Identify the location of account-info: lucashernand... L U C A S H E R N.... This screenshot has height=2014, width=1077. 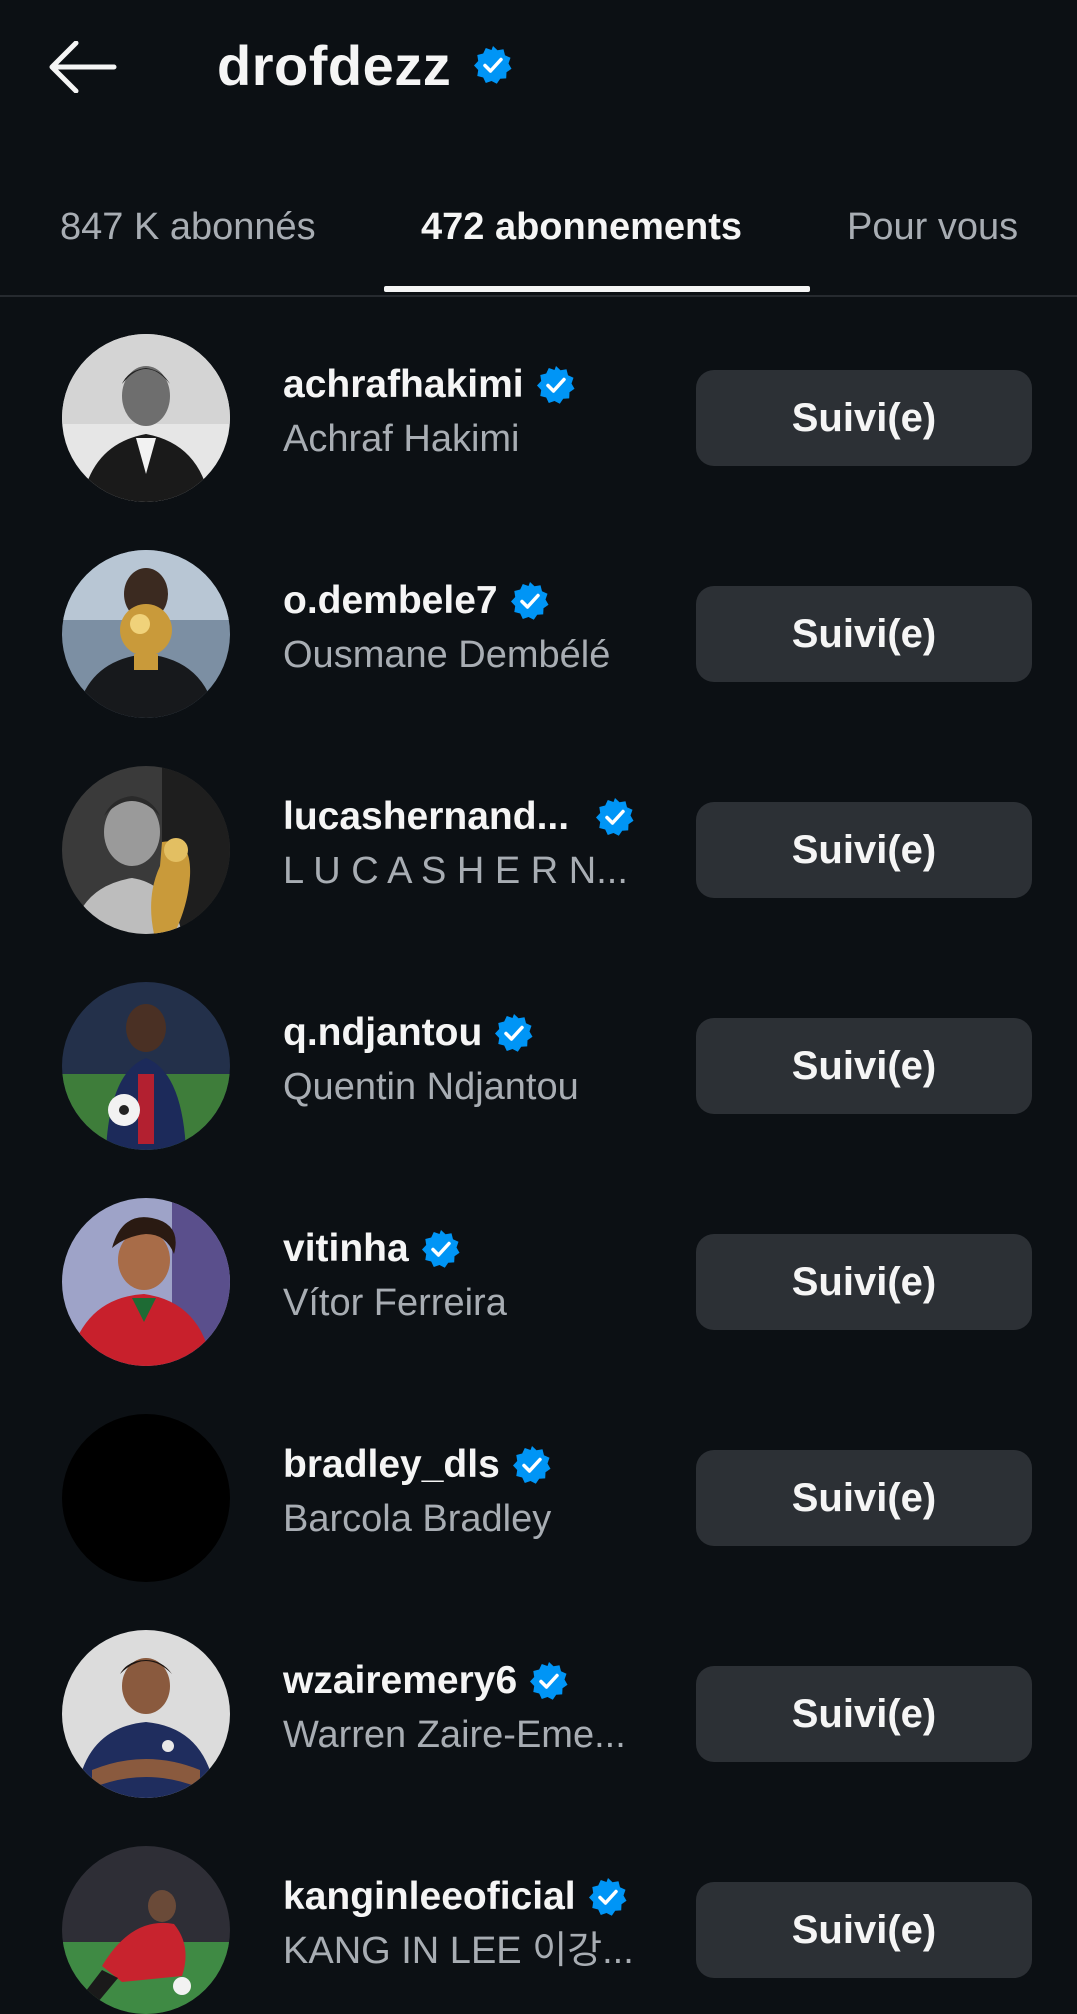
(473, 844).